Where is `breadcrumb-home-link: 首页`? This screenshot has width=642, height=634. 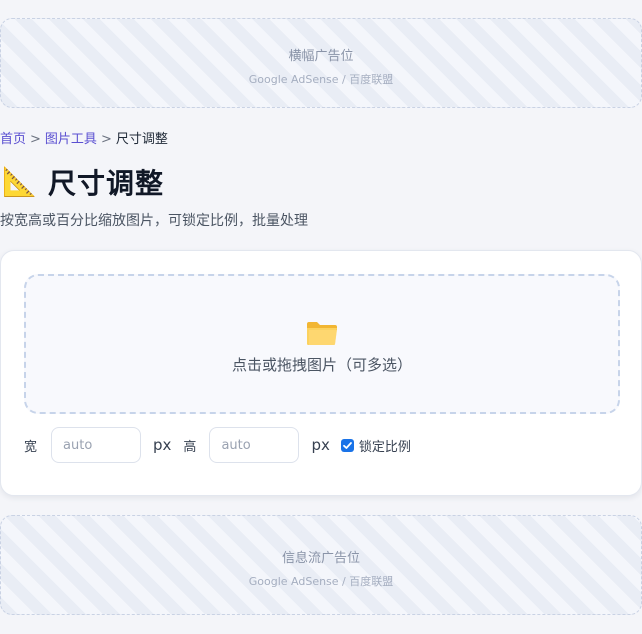
breadcrumb-home-link: 首页 is located at coordinates (13, 139).